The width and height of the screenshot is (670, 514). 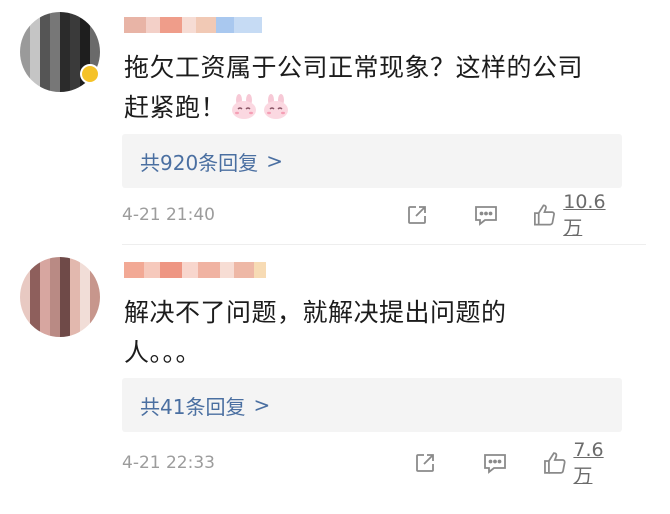 I want to click on avatar, so click(x=60, y=297).